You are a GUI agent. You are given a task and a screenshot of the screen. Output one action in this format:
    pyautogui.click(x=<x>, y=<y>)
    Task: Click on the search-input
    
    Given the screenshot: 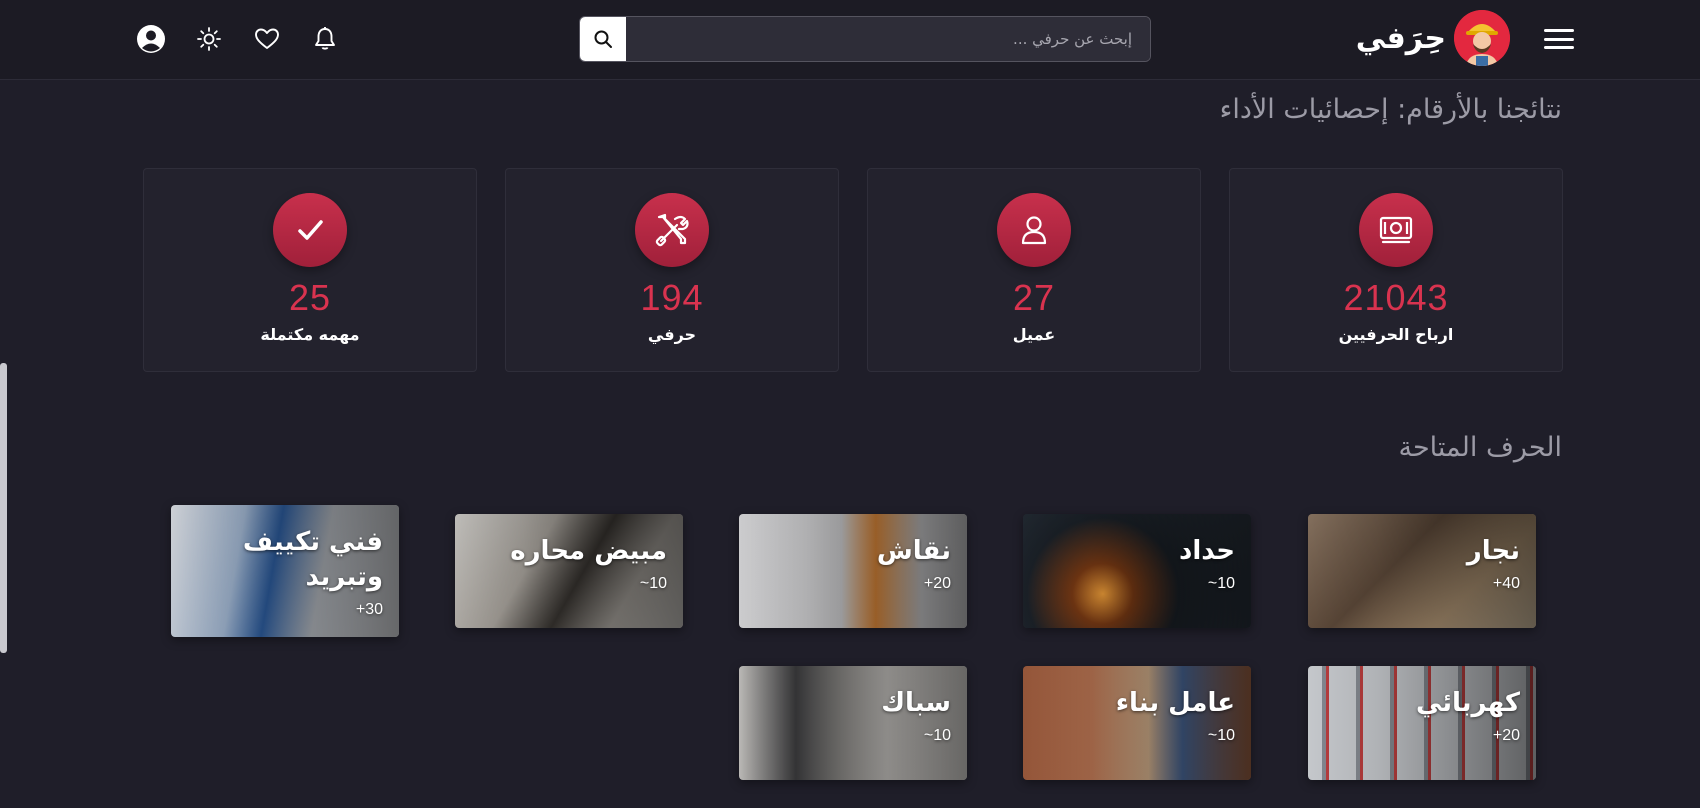 What is the action you would take?
    pyautogui.click(x=888, y=39)
    